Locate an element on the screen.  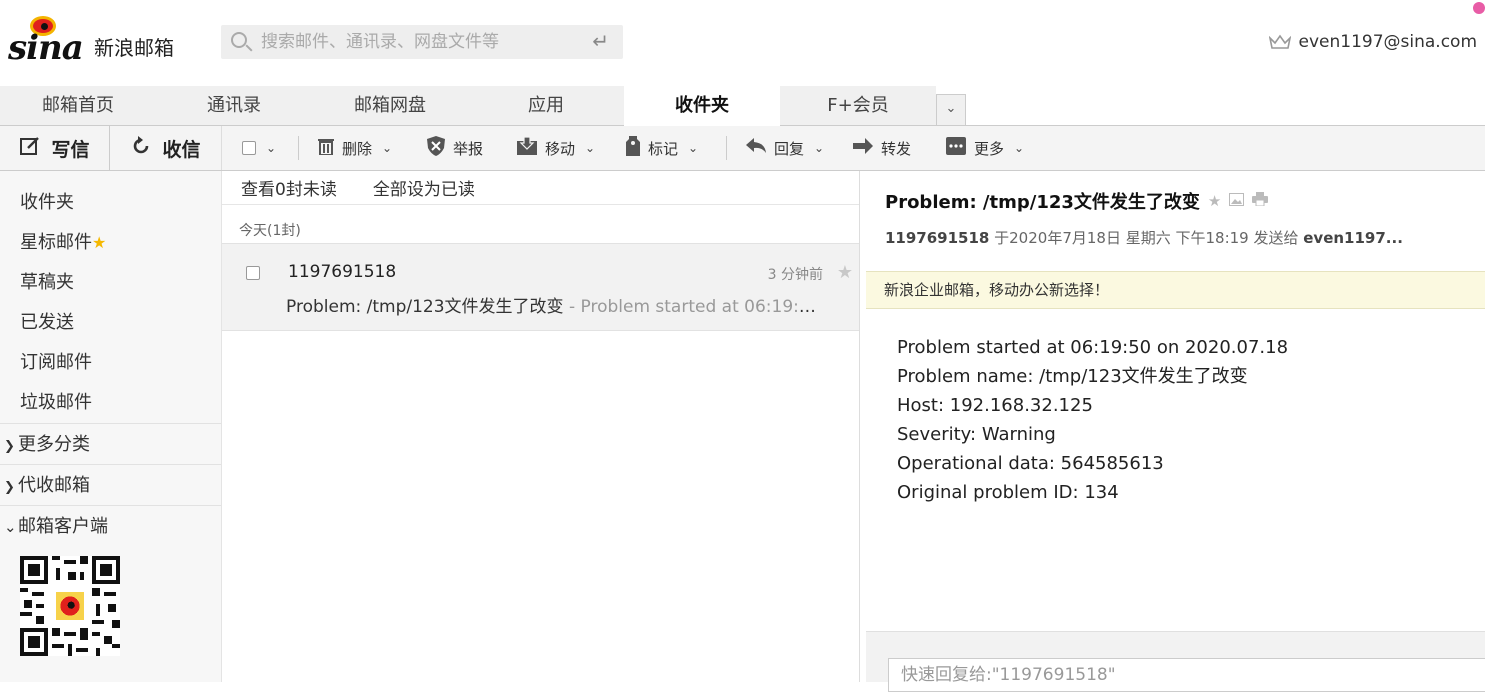
search-icon is located at coordinates (239, 40).